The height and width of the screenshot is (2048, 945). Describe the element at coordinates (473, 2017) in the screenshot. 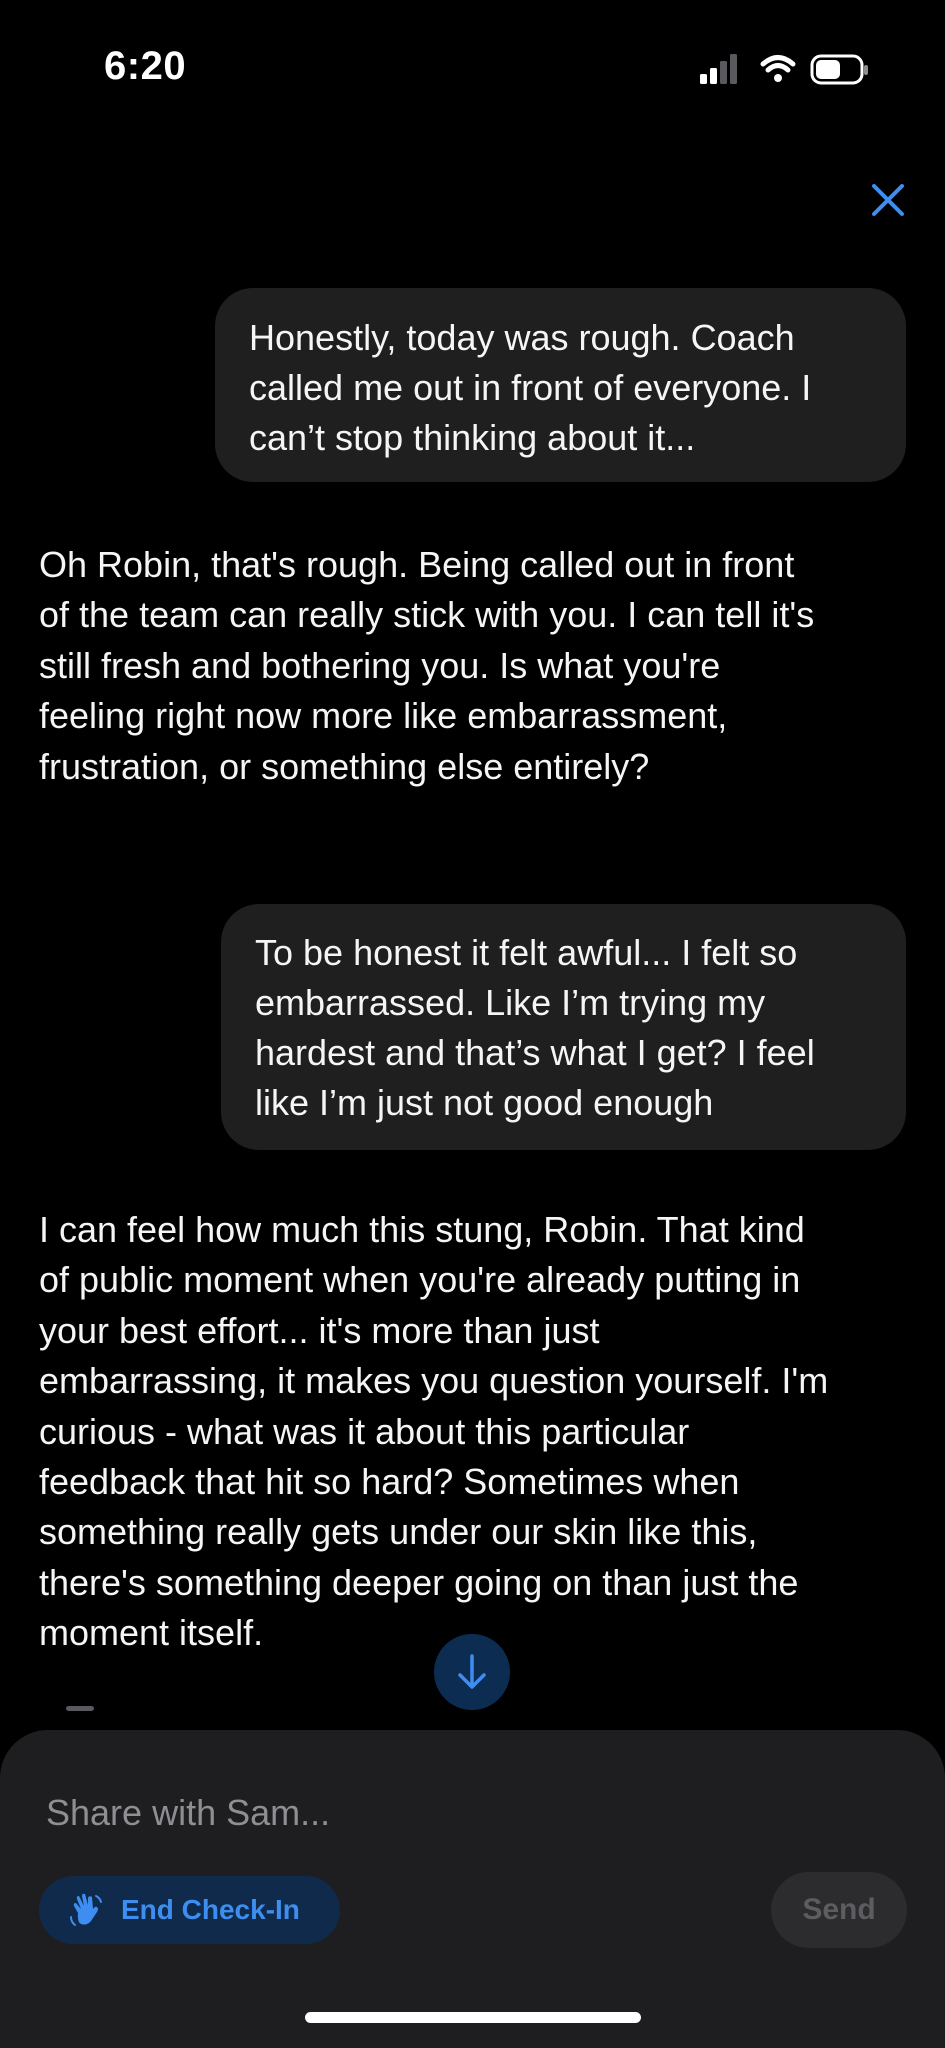

I see `home-indicator` at that location.